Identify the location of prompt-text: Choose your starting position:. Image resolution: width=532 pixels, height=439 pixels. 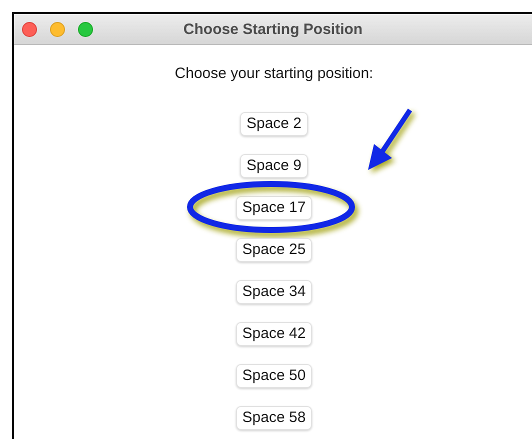
(274, 74).